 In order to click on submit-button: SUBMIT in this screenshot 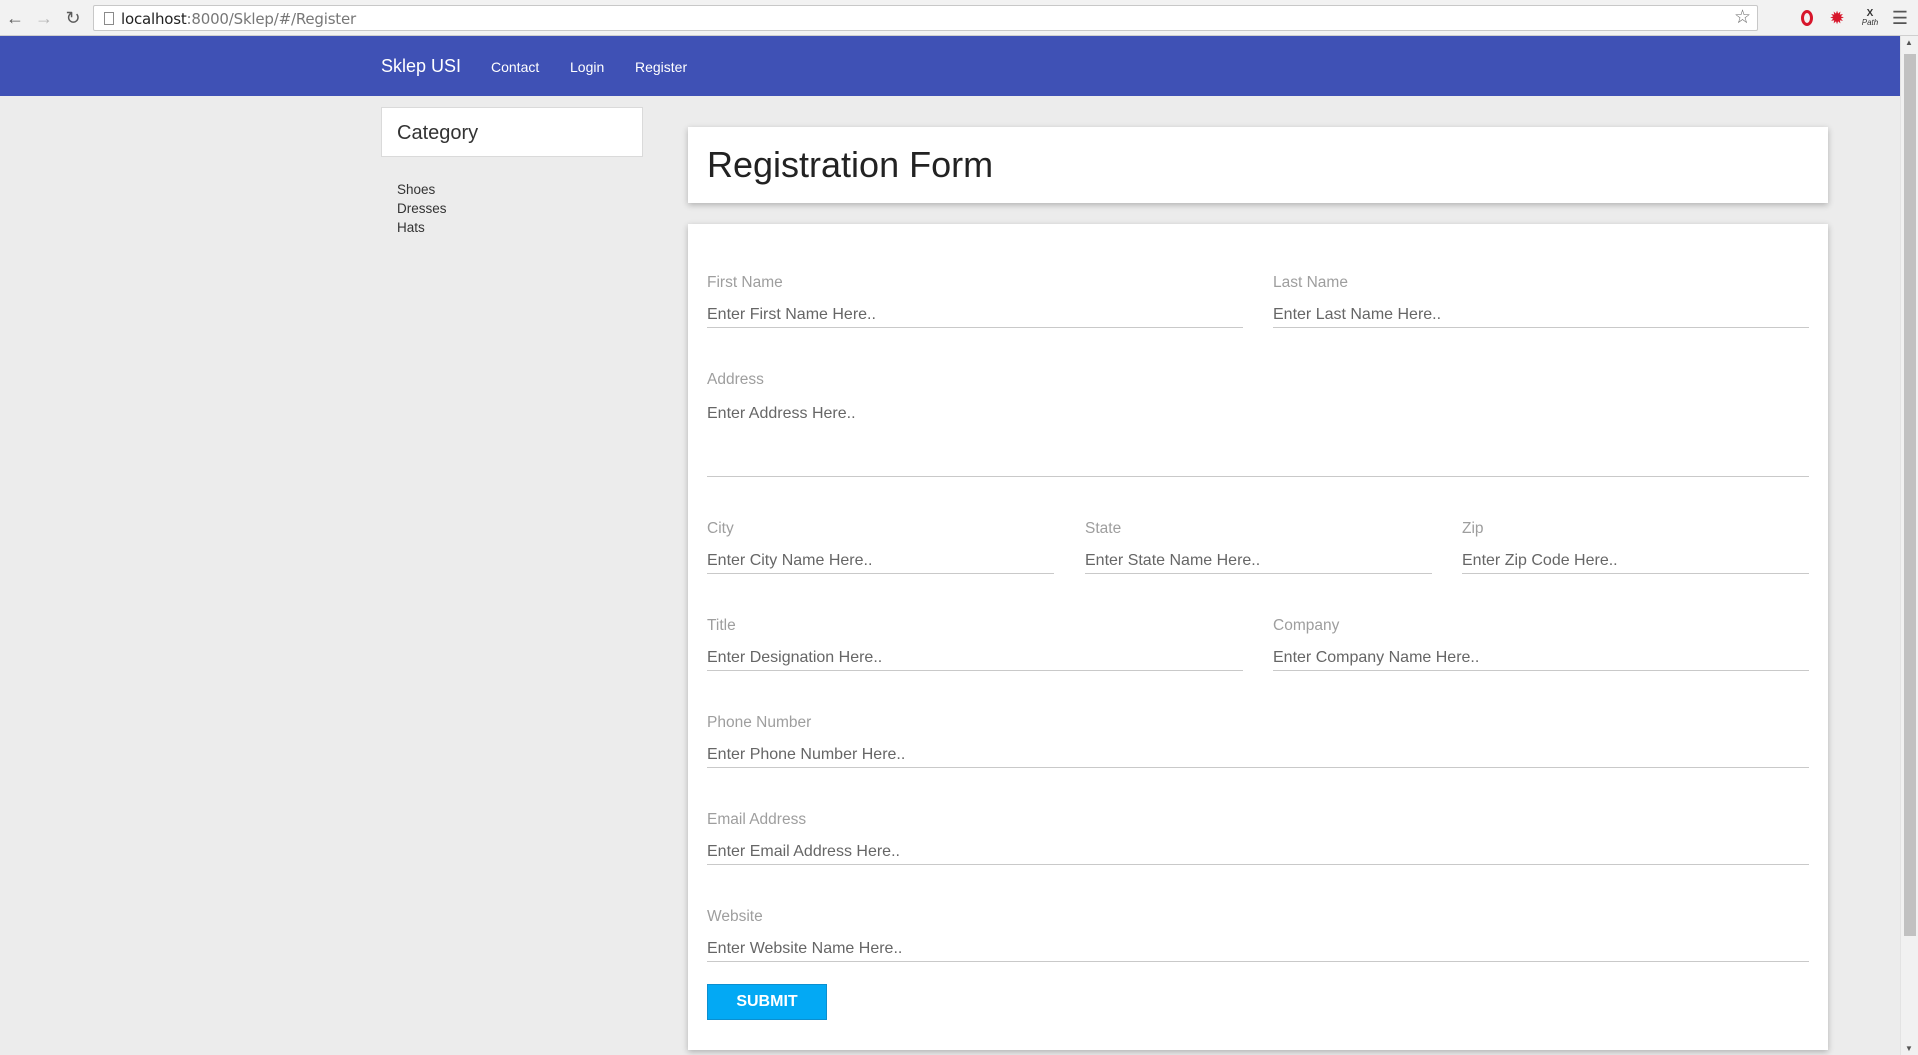, I will do `click(767, 1002)`.